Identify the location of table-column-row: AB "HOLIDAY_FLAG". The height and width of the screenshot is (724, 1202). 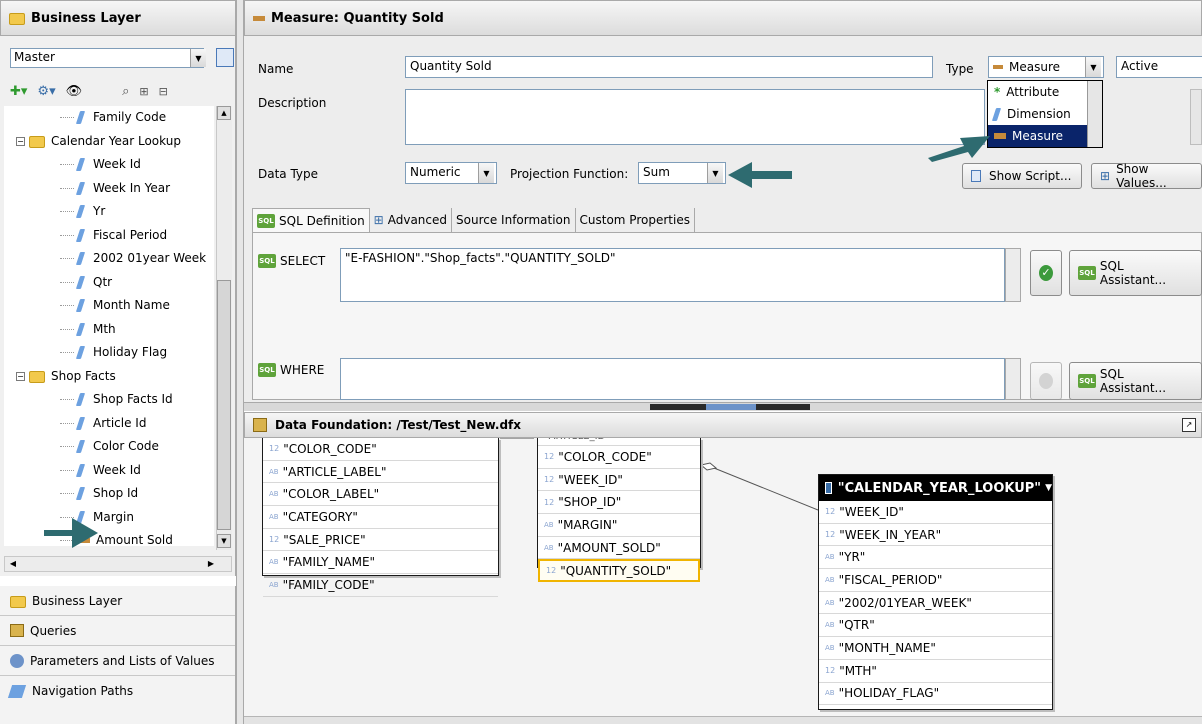
(935, 694).